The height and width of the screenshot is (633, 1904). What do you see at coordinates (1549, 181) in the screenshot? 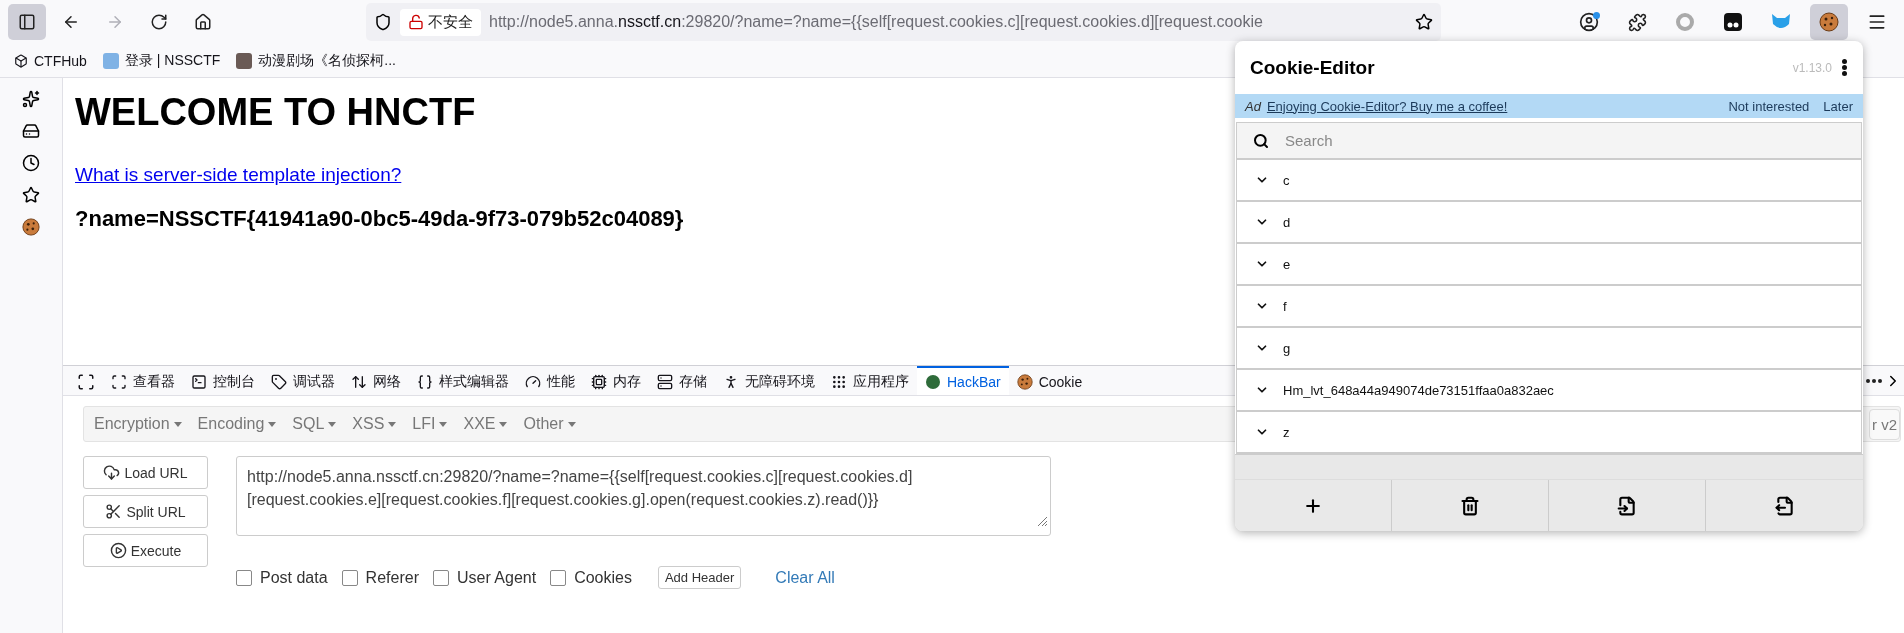
I see `list-row: c` at bounding box center [1549, 181].